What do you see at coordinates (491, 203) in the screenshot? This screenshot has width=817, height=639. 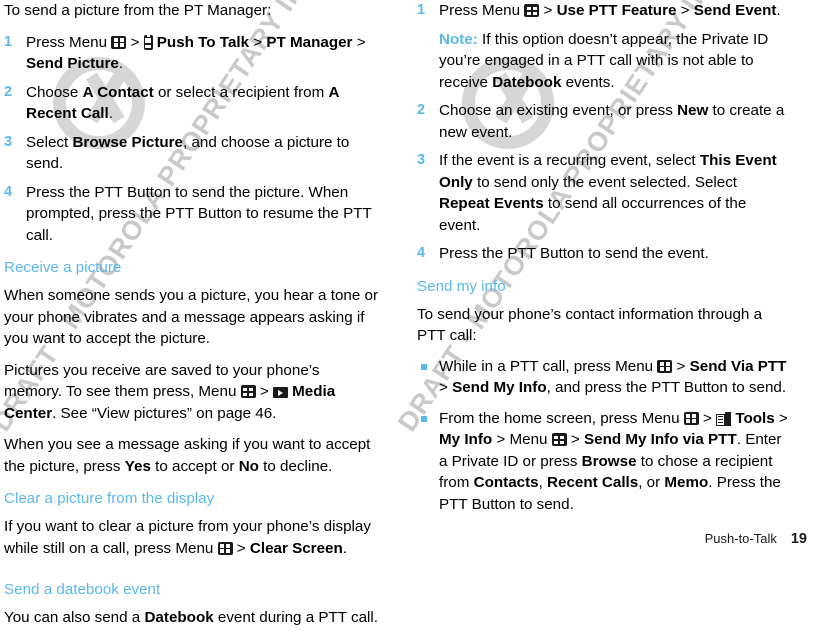 I see `emphasis-text: Repeat Events` at bounding box center [491, 203].